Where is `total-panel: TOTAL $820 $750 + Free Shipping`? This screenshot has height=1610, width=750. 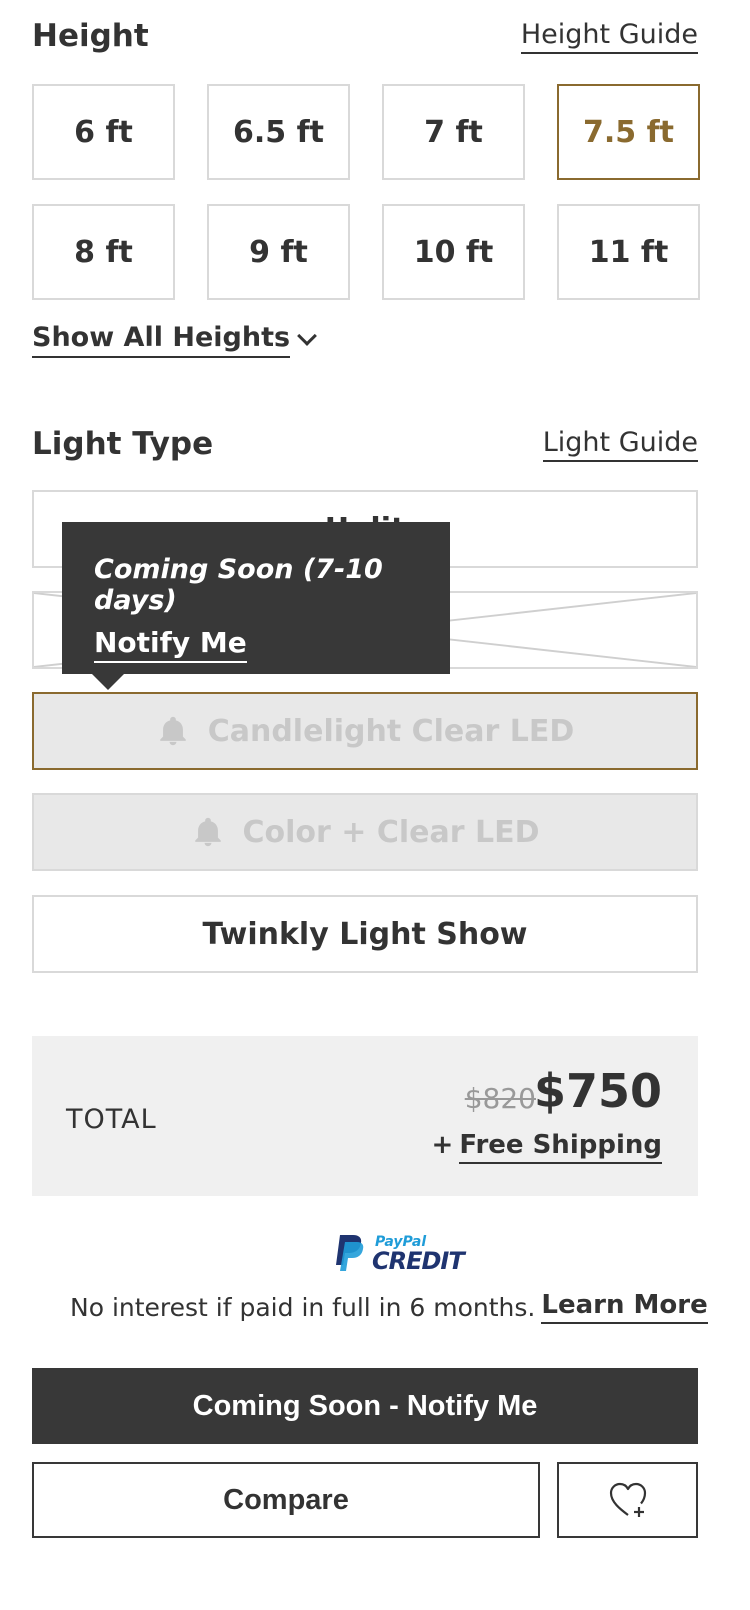 total-panel: TOTAL $820 $750 + Free Shipping is located at coordinates (365, 1116).